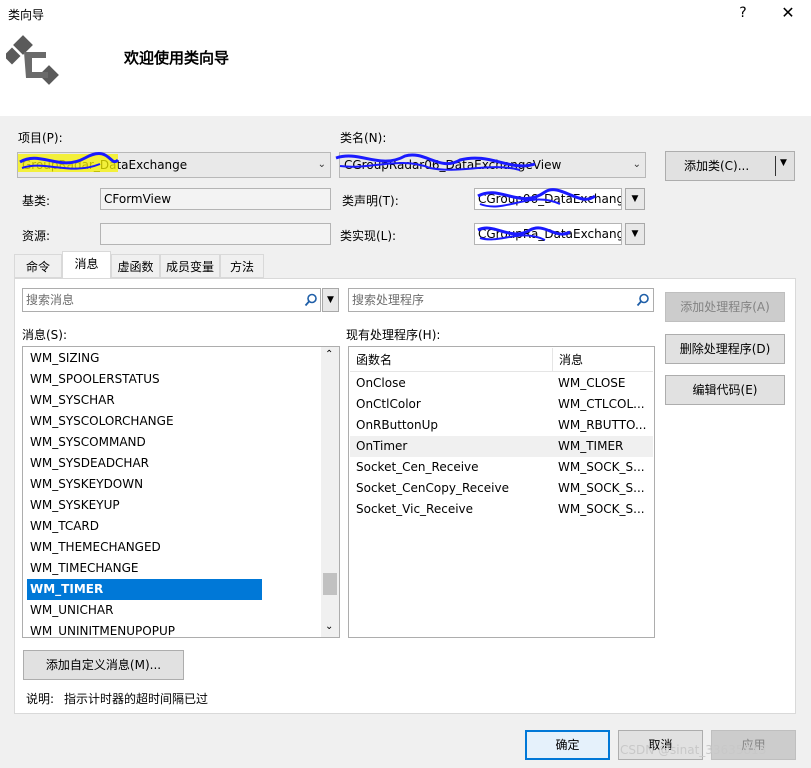 Image resolution: width=811 pixels, height=768 pixels. I want to click on resource-label: 资源:, so click(36, 236).